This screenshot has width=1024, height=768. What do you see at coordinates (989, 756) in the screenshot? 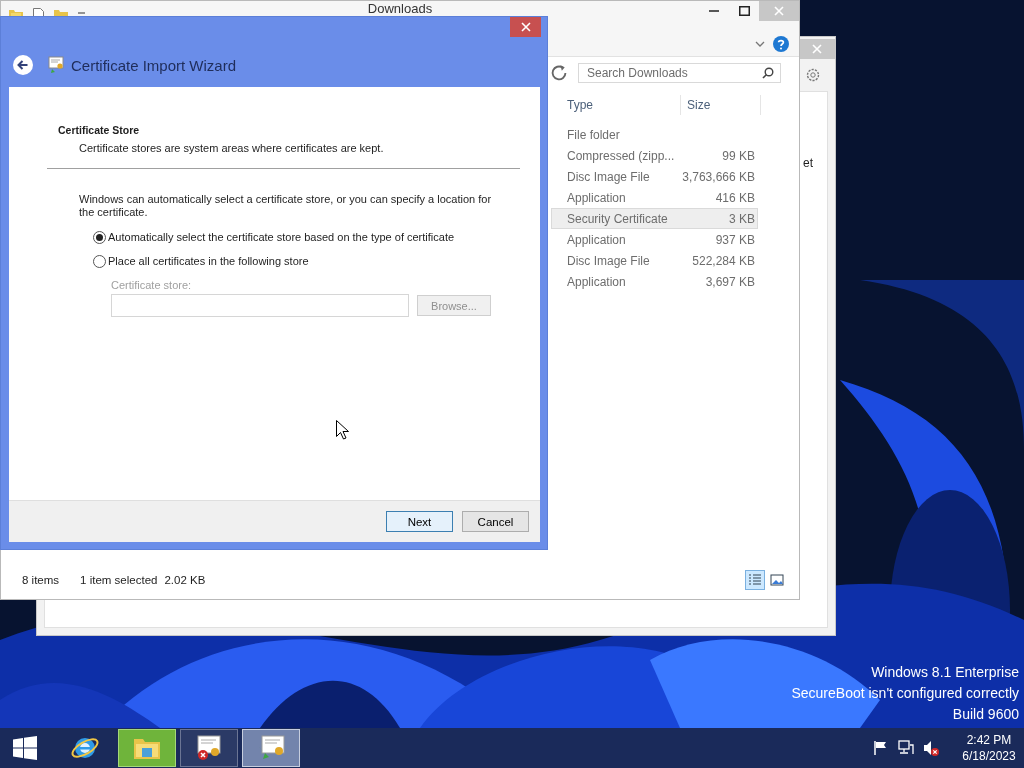
I see `clock-date: 6/18/2023` at bounding box center [989, 756].